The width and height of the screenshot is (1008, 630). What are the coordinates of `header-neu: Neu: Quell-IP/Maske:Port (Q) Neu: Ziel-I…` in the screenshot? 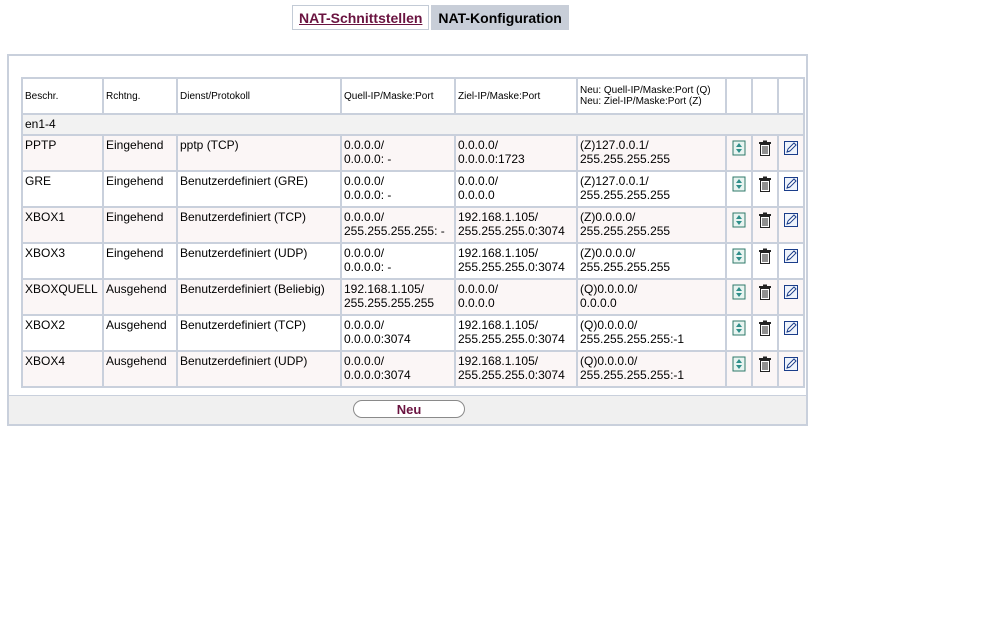 It's located at (651, 96).